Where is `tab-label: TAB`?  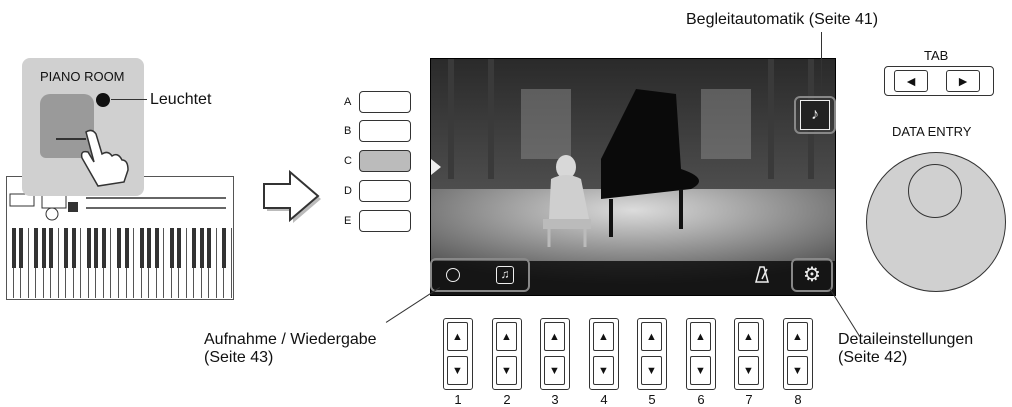 tab-label: TAB is located at coordinates (936, 55).